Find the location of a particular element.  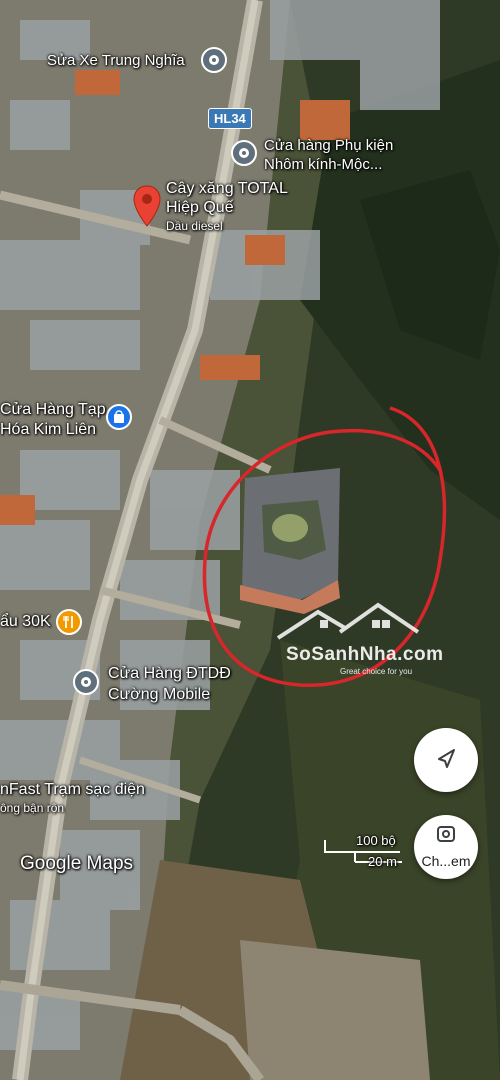

label-sua-xe: Sửa Xe Trung Nghĩa is located at coordinates (116, 60).